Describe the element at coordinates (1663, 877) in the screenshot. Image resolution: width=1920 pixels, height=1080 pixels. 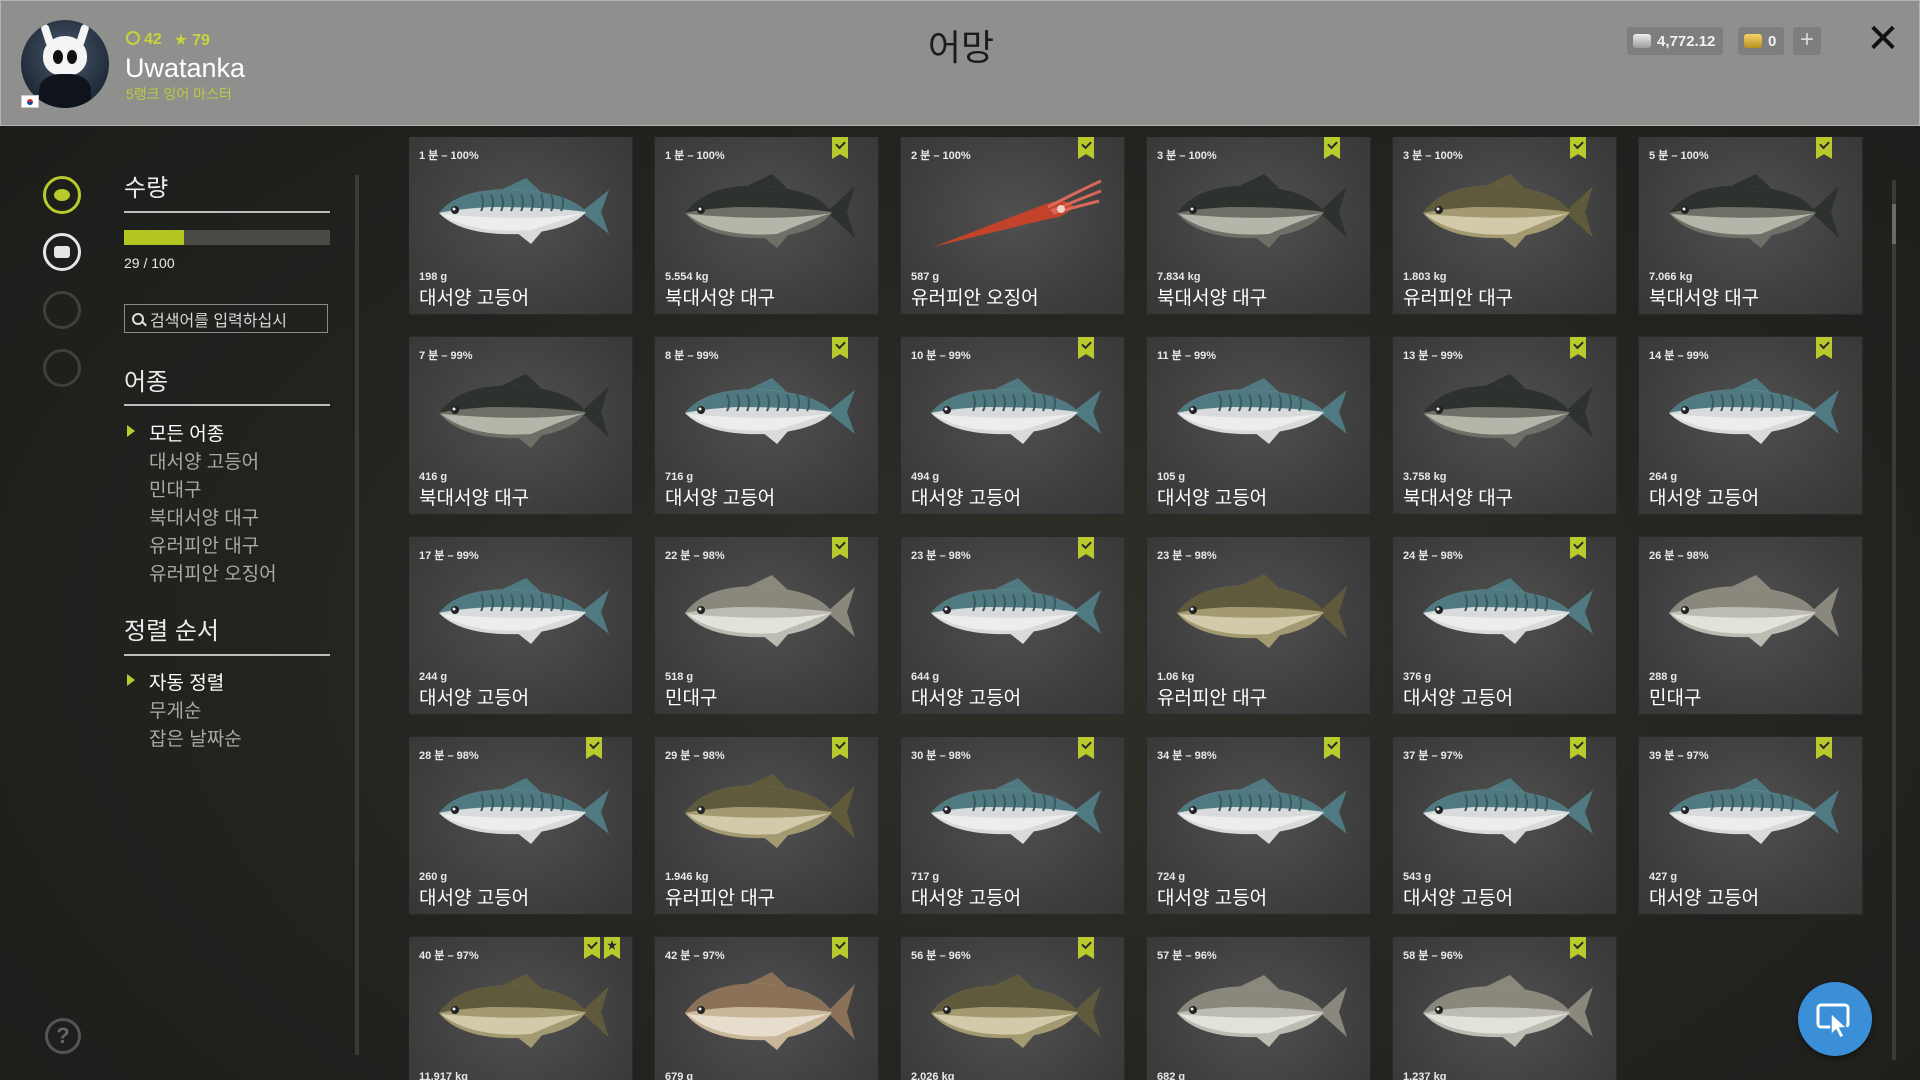
I see `catch-weight: 427 g` at that location.